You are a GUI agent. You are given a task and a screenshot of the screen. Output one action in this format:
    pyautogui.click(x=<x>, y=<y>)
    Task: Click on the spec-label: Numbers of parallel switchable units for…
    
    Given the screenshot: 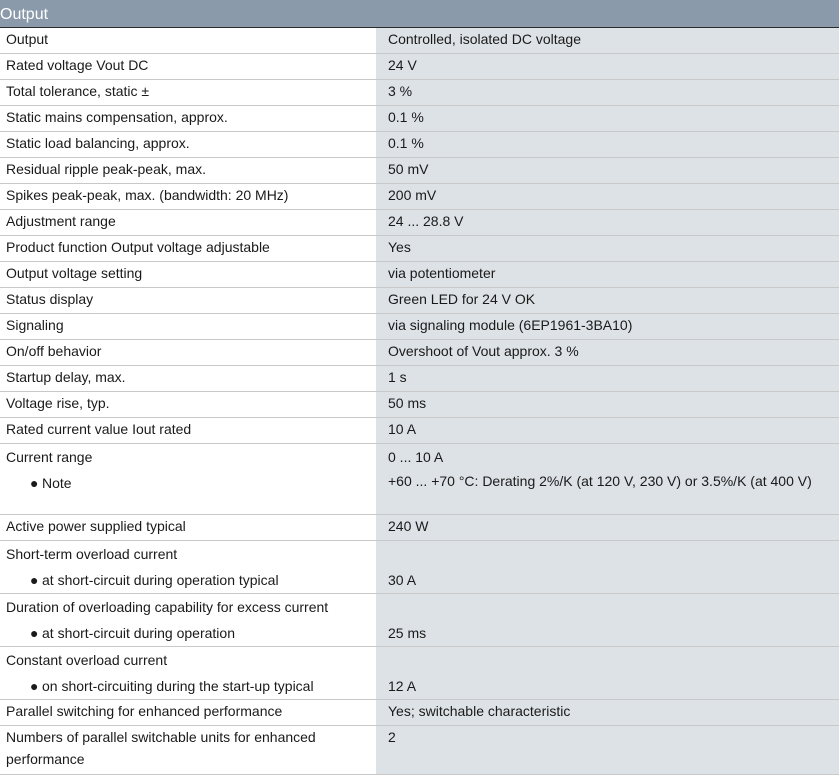 What is the action you would take?
    pyautogui.click(x=188, y=750)
    